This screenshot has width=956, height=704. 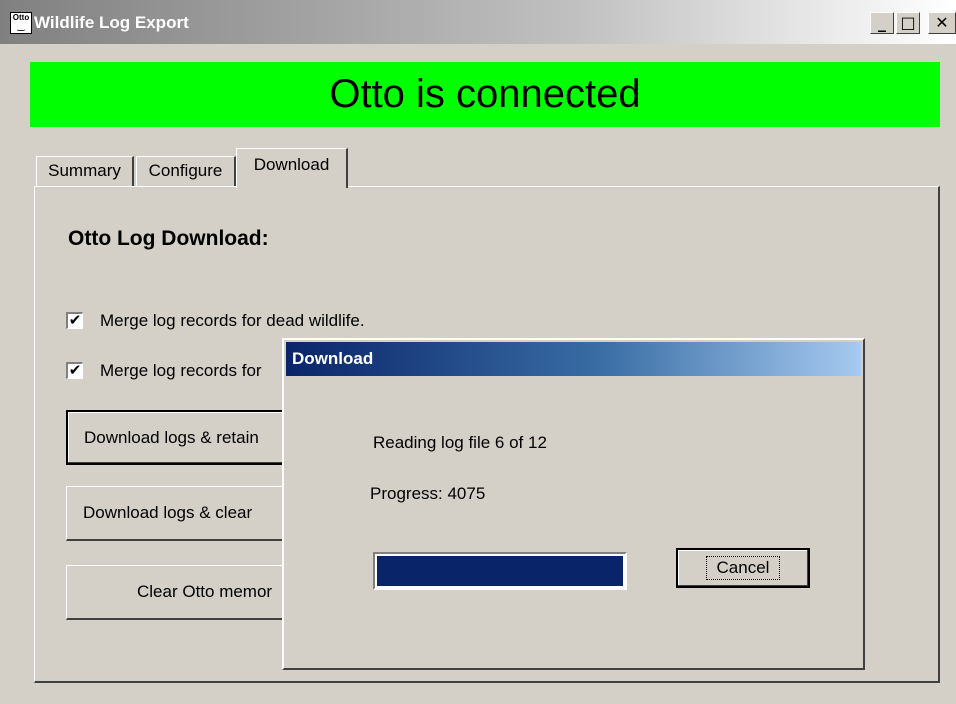 I want to click on tab-configure: Configure, so click(x=186, y=171).